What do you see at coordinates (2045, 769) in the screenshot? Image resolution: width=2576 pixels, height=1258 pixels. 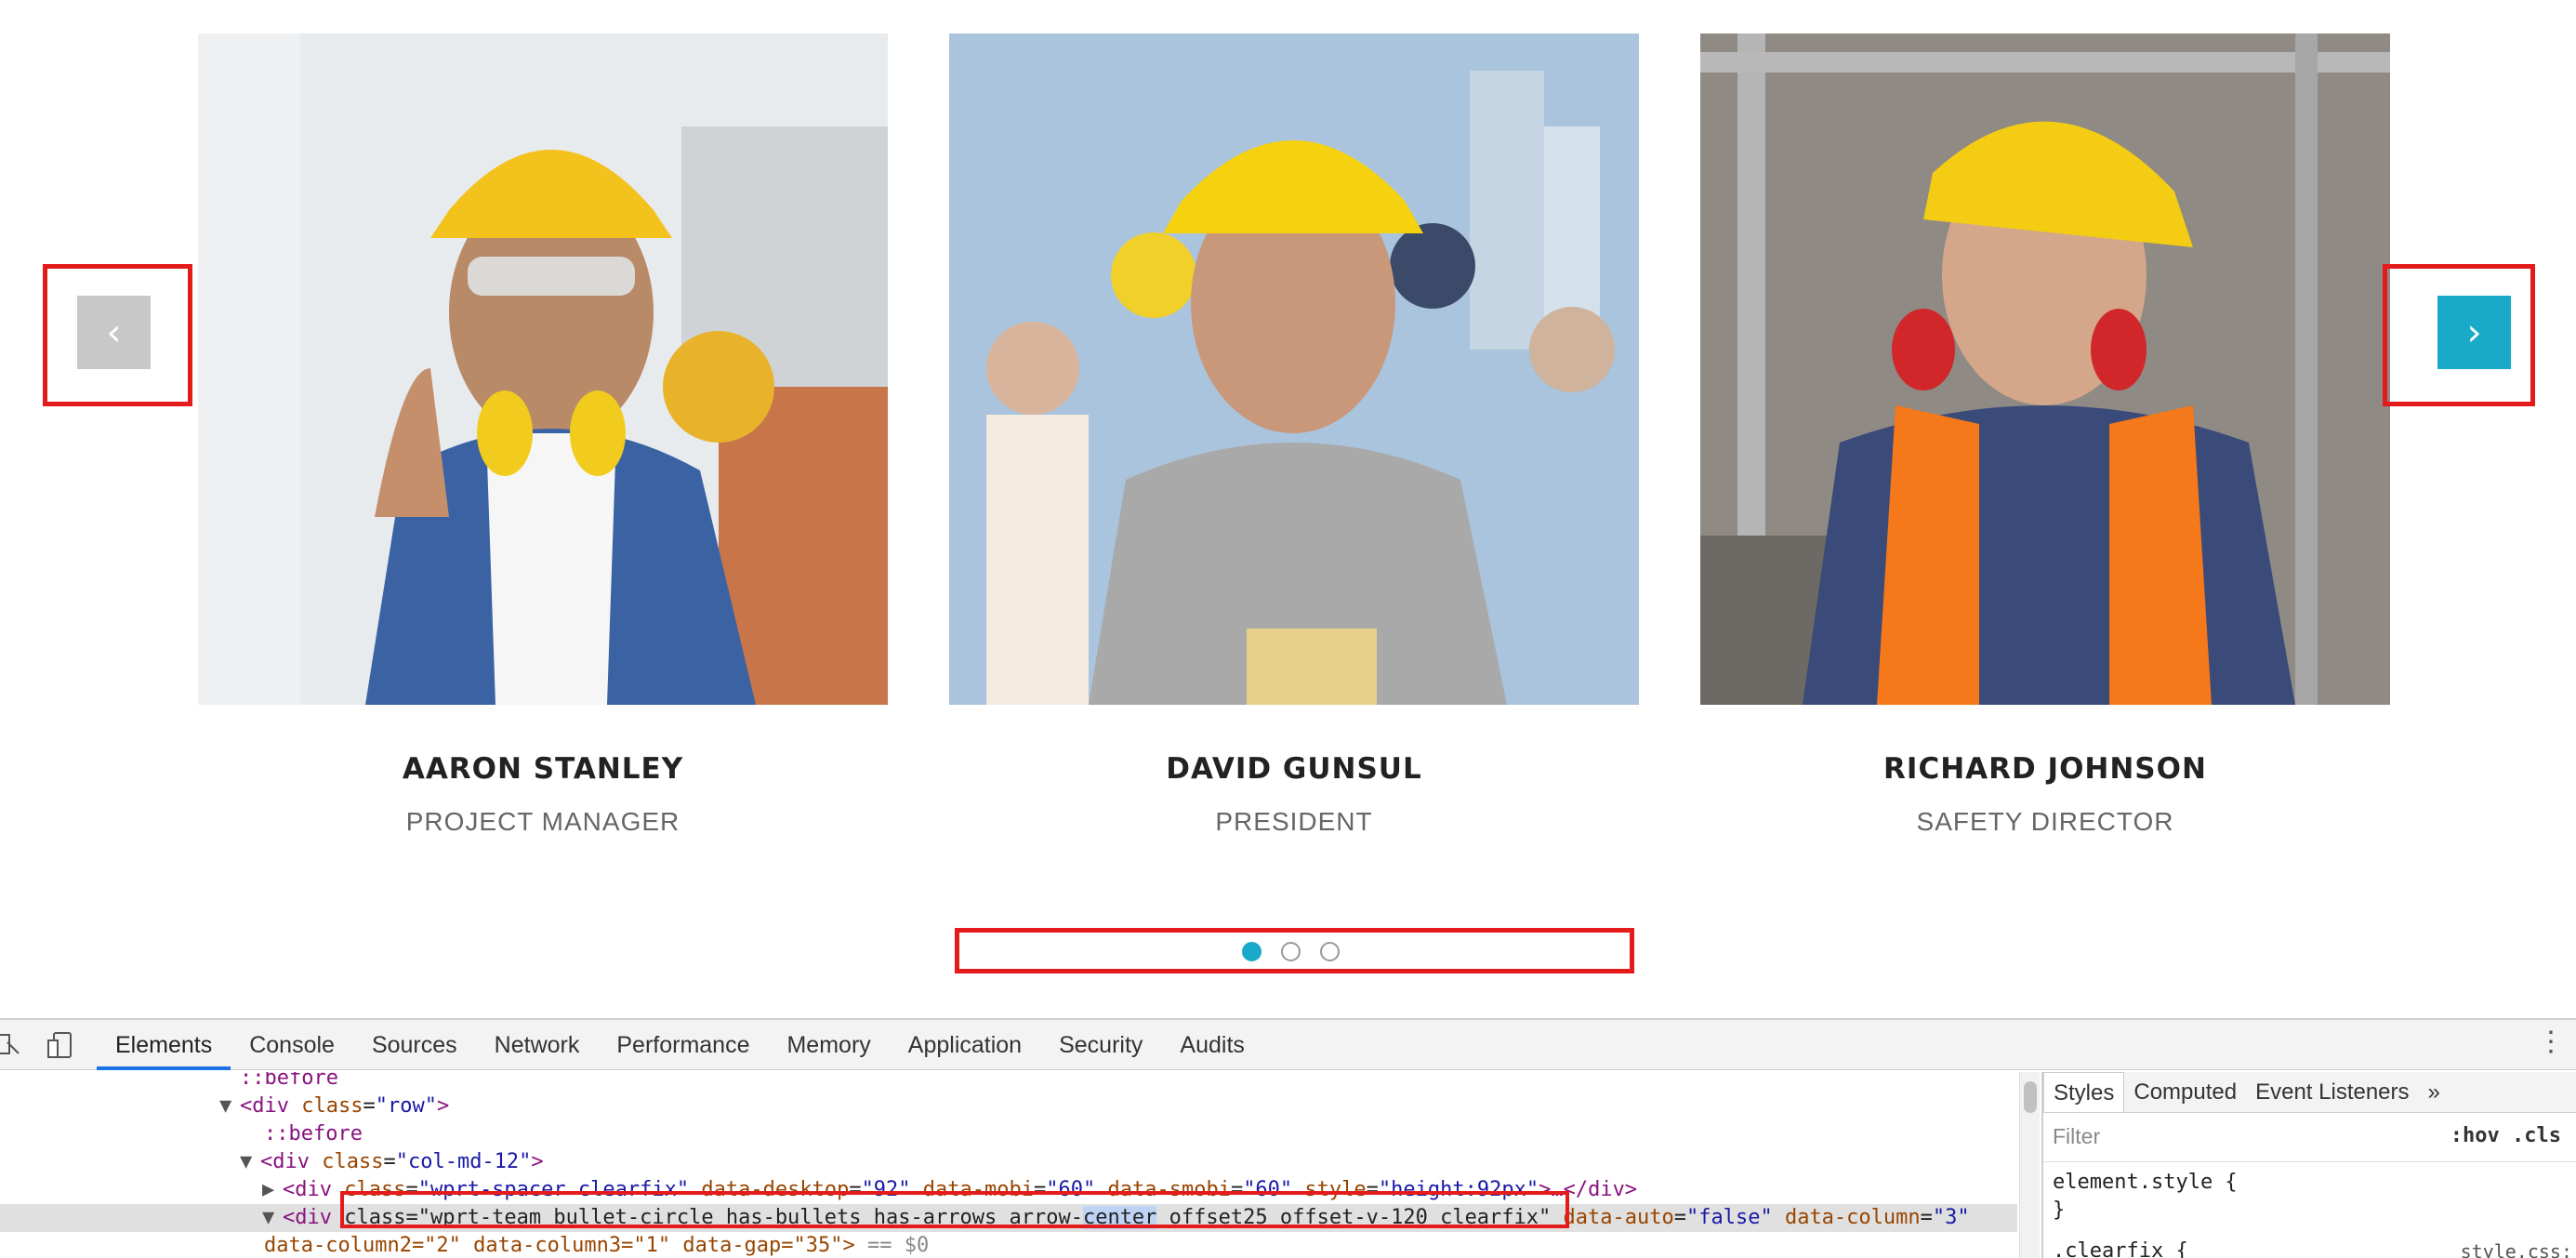 I see `team-member-name: RICHARD JOHNSON` at bounding box center [2045, 769].